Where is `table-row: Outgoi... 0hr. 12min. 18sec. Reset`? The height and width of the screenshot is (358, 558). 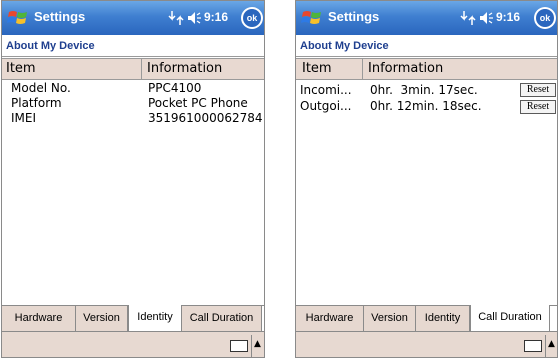 table-row: Outgoi... 0hr. 12min. 18sec. Reset is located at coordinates (426, 107).